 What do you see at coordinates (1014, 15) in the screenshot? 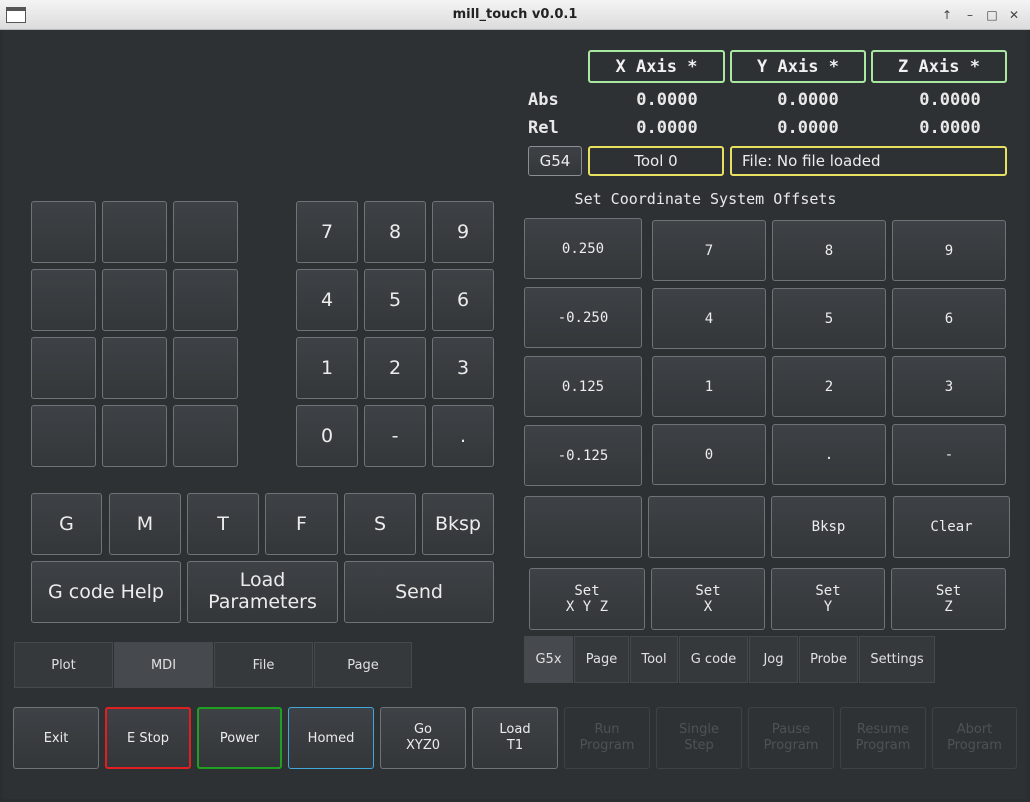
I see `close-icon: ✕` at bounding box center [1014, 15].